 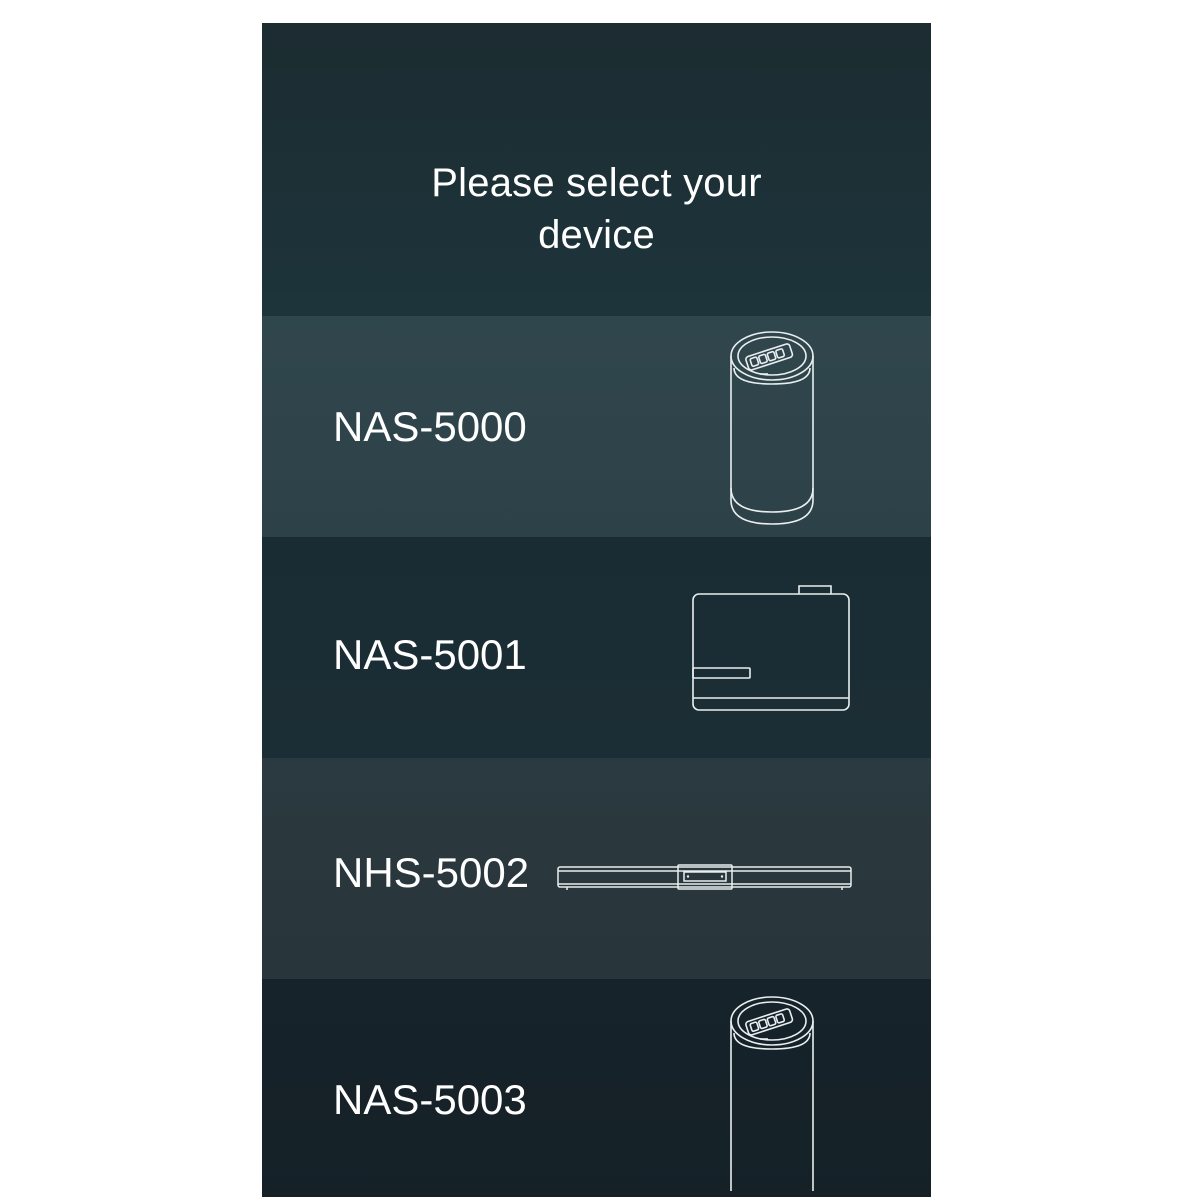 I want to click on page-title: Please select your device, so click(x=596, y=209).